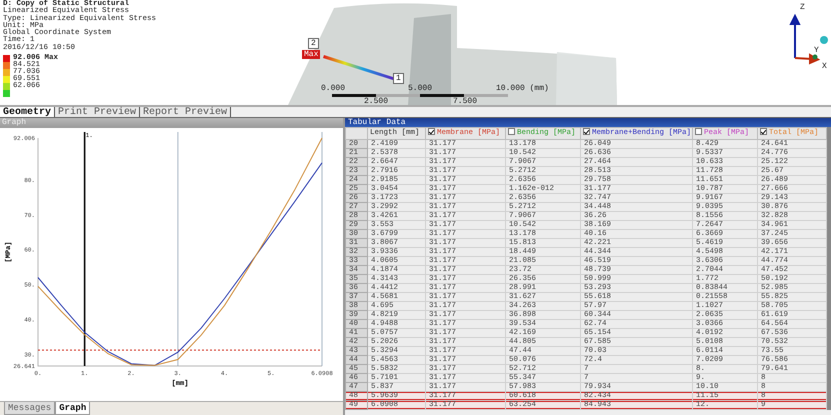 The height and width of the screenshot is (415, 831). I want to click on panel-title: Tabular Data, so click(588, 122).